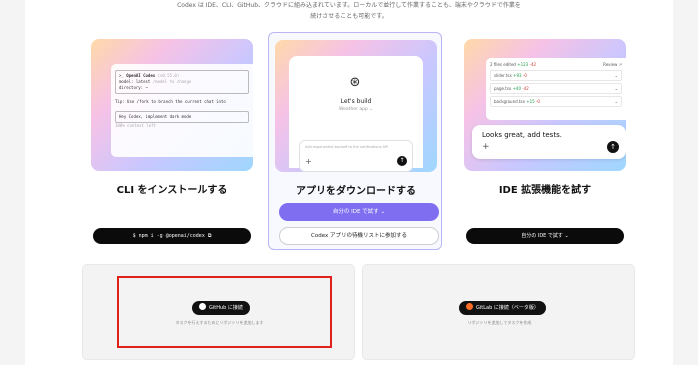 The image size is (698, 365). Describe the element at coordinates (549, 142) in the screenshot. I see `chat-input-mock: Looks great, add tests. + ↑` at that location.